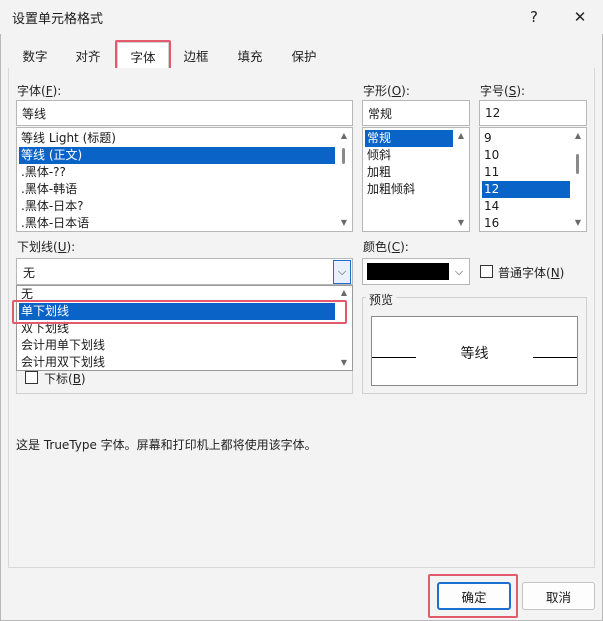 This screenshot has width=603, height=621. I want to click on subscript-label: 下标(B), so click(65, 379).